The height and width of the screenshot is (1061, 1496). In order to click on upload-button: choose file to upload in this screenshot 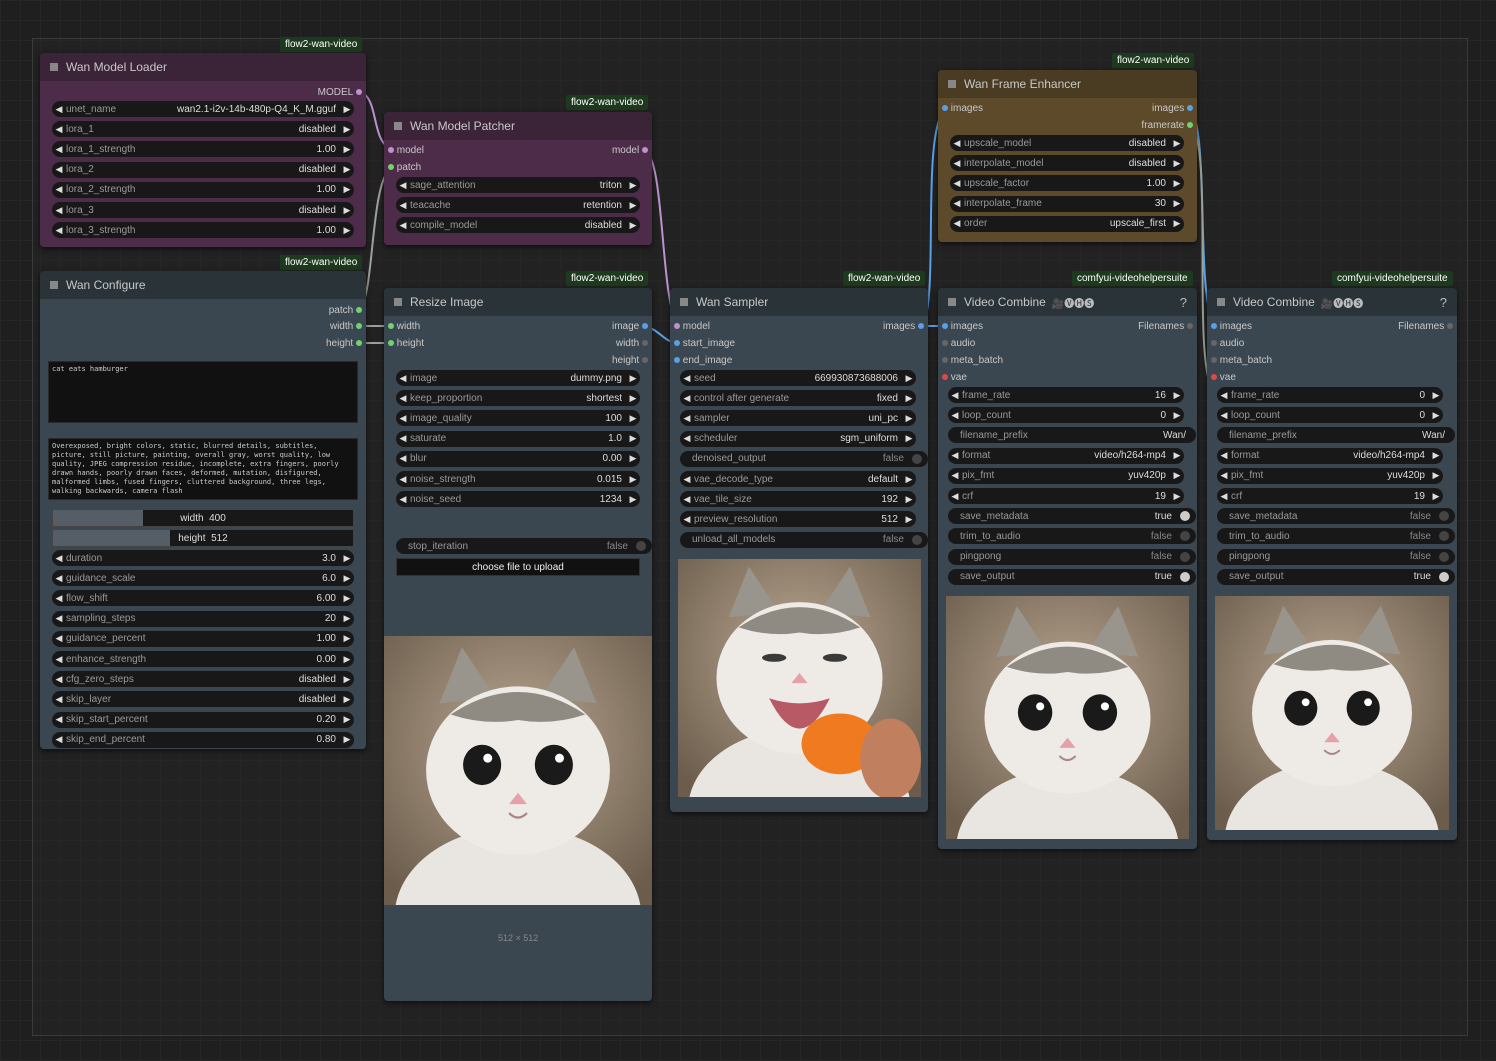, I will do `click(518, 567)`.